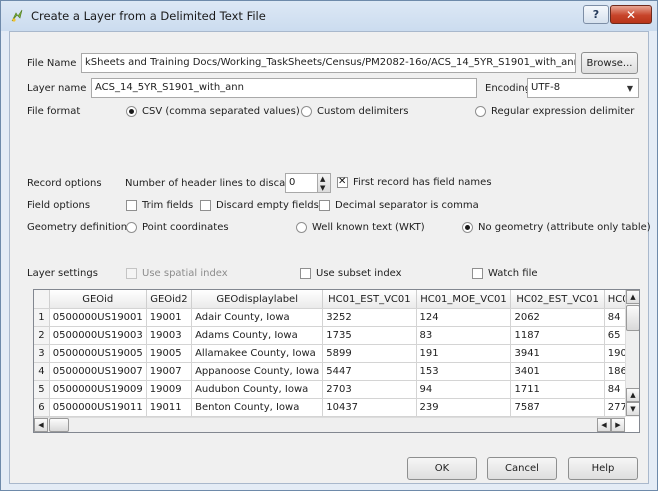 This screenshot has height=491, width=658. Describe the element at coordinates (42, 353) in the screenshot. I see `row-number: 3` at that location.